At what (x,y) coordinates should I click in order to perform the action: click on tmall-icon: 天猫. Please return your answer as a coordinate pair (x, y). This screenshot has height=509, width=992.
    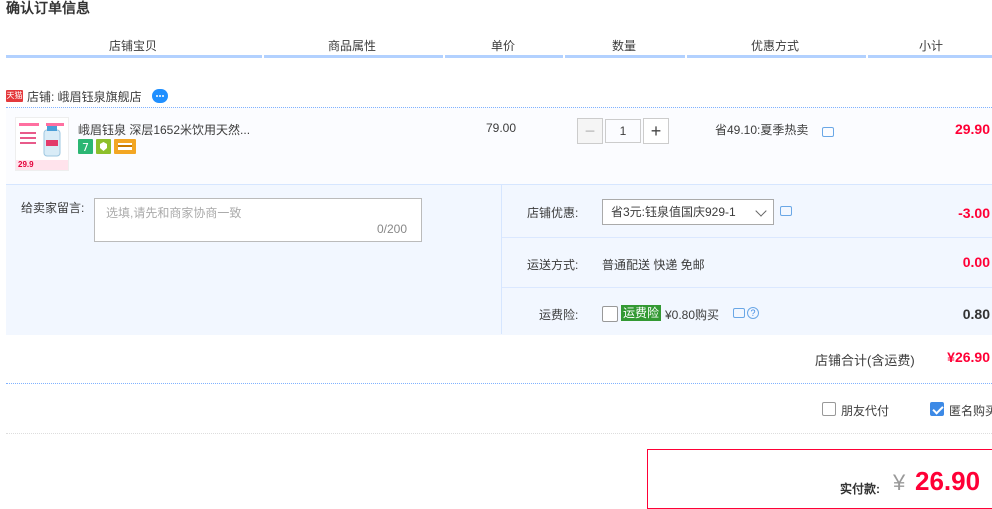
    Looking at the image, I should click on (14, 96).